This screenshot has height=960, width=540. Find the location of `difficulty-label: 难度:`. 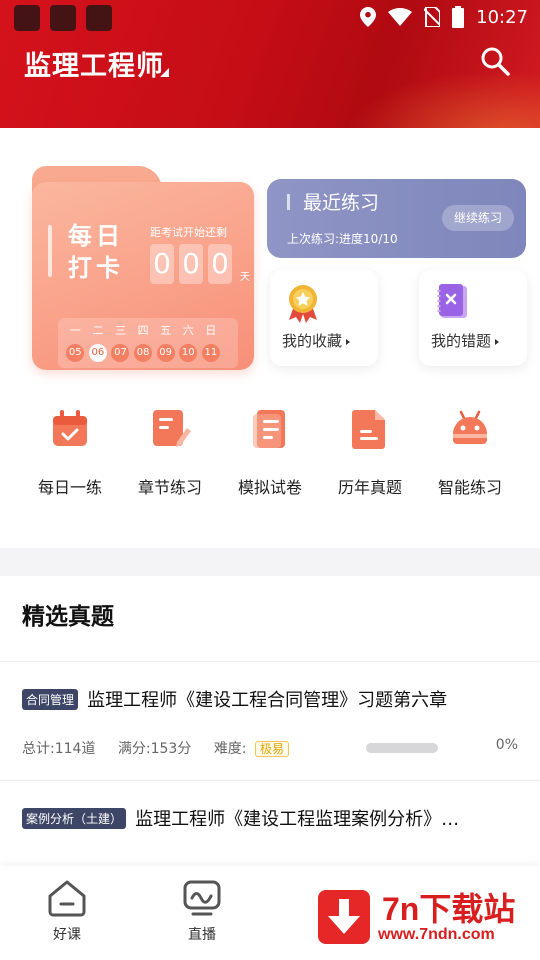

difficulty-label: 难度: is located at coordinates (230, 749).